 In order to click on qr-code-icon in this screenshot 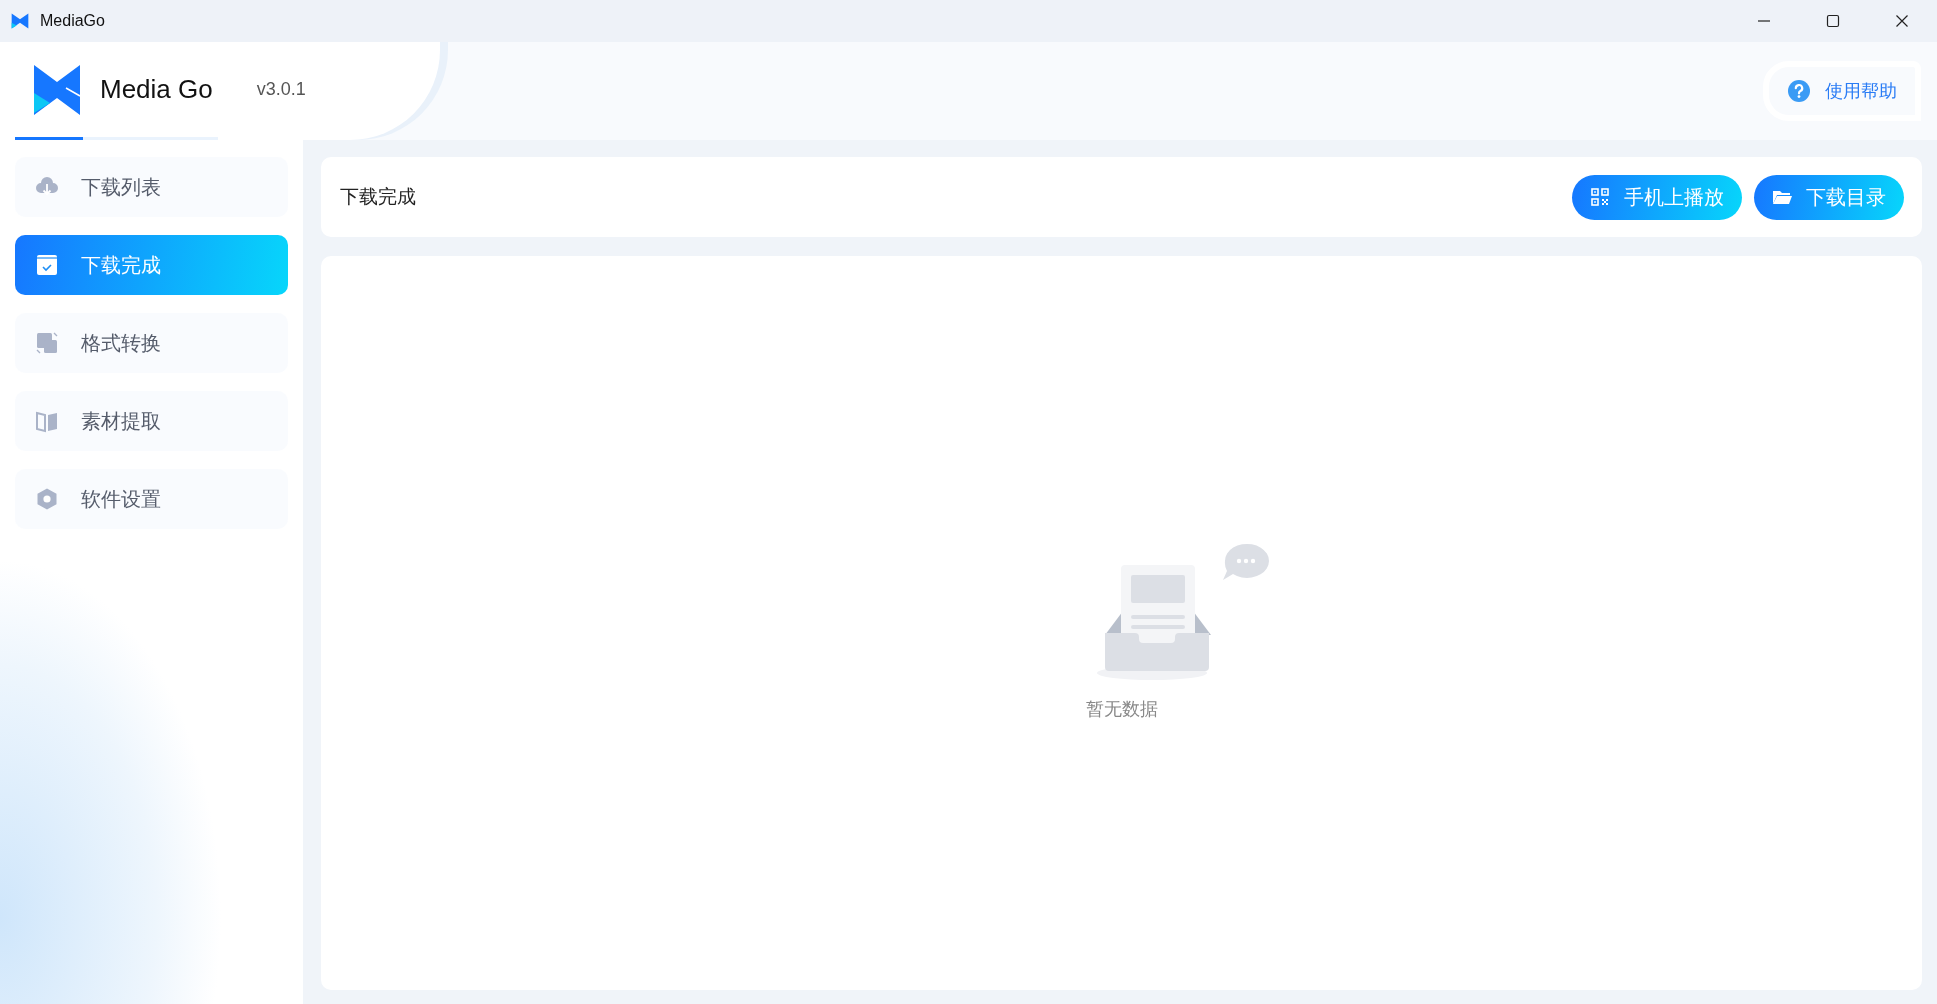, I will do `click(1600, 197)`.